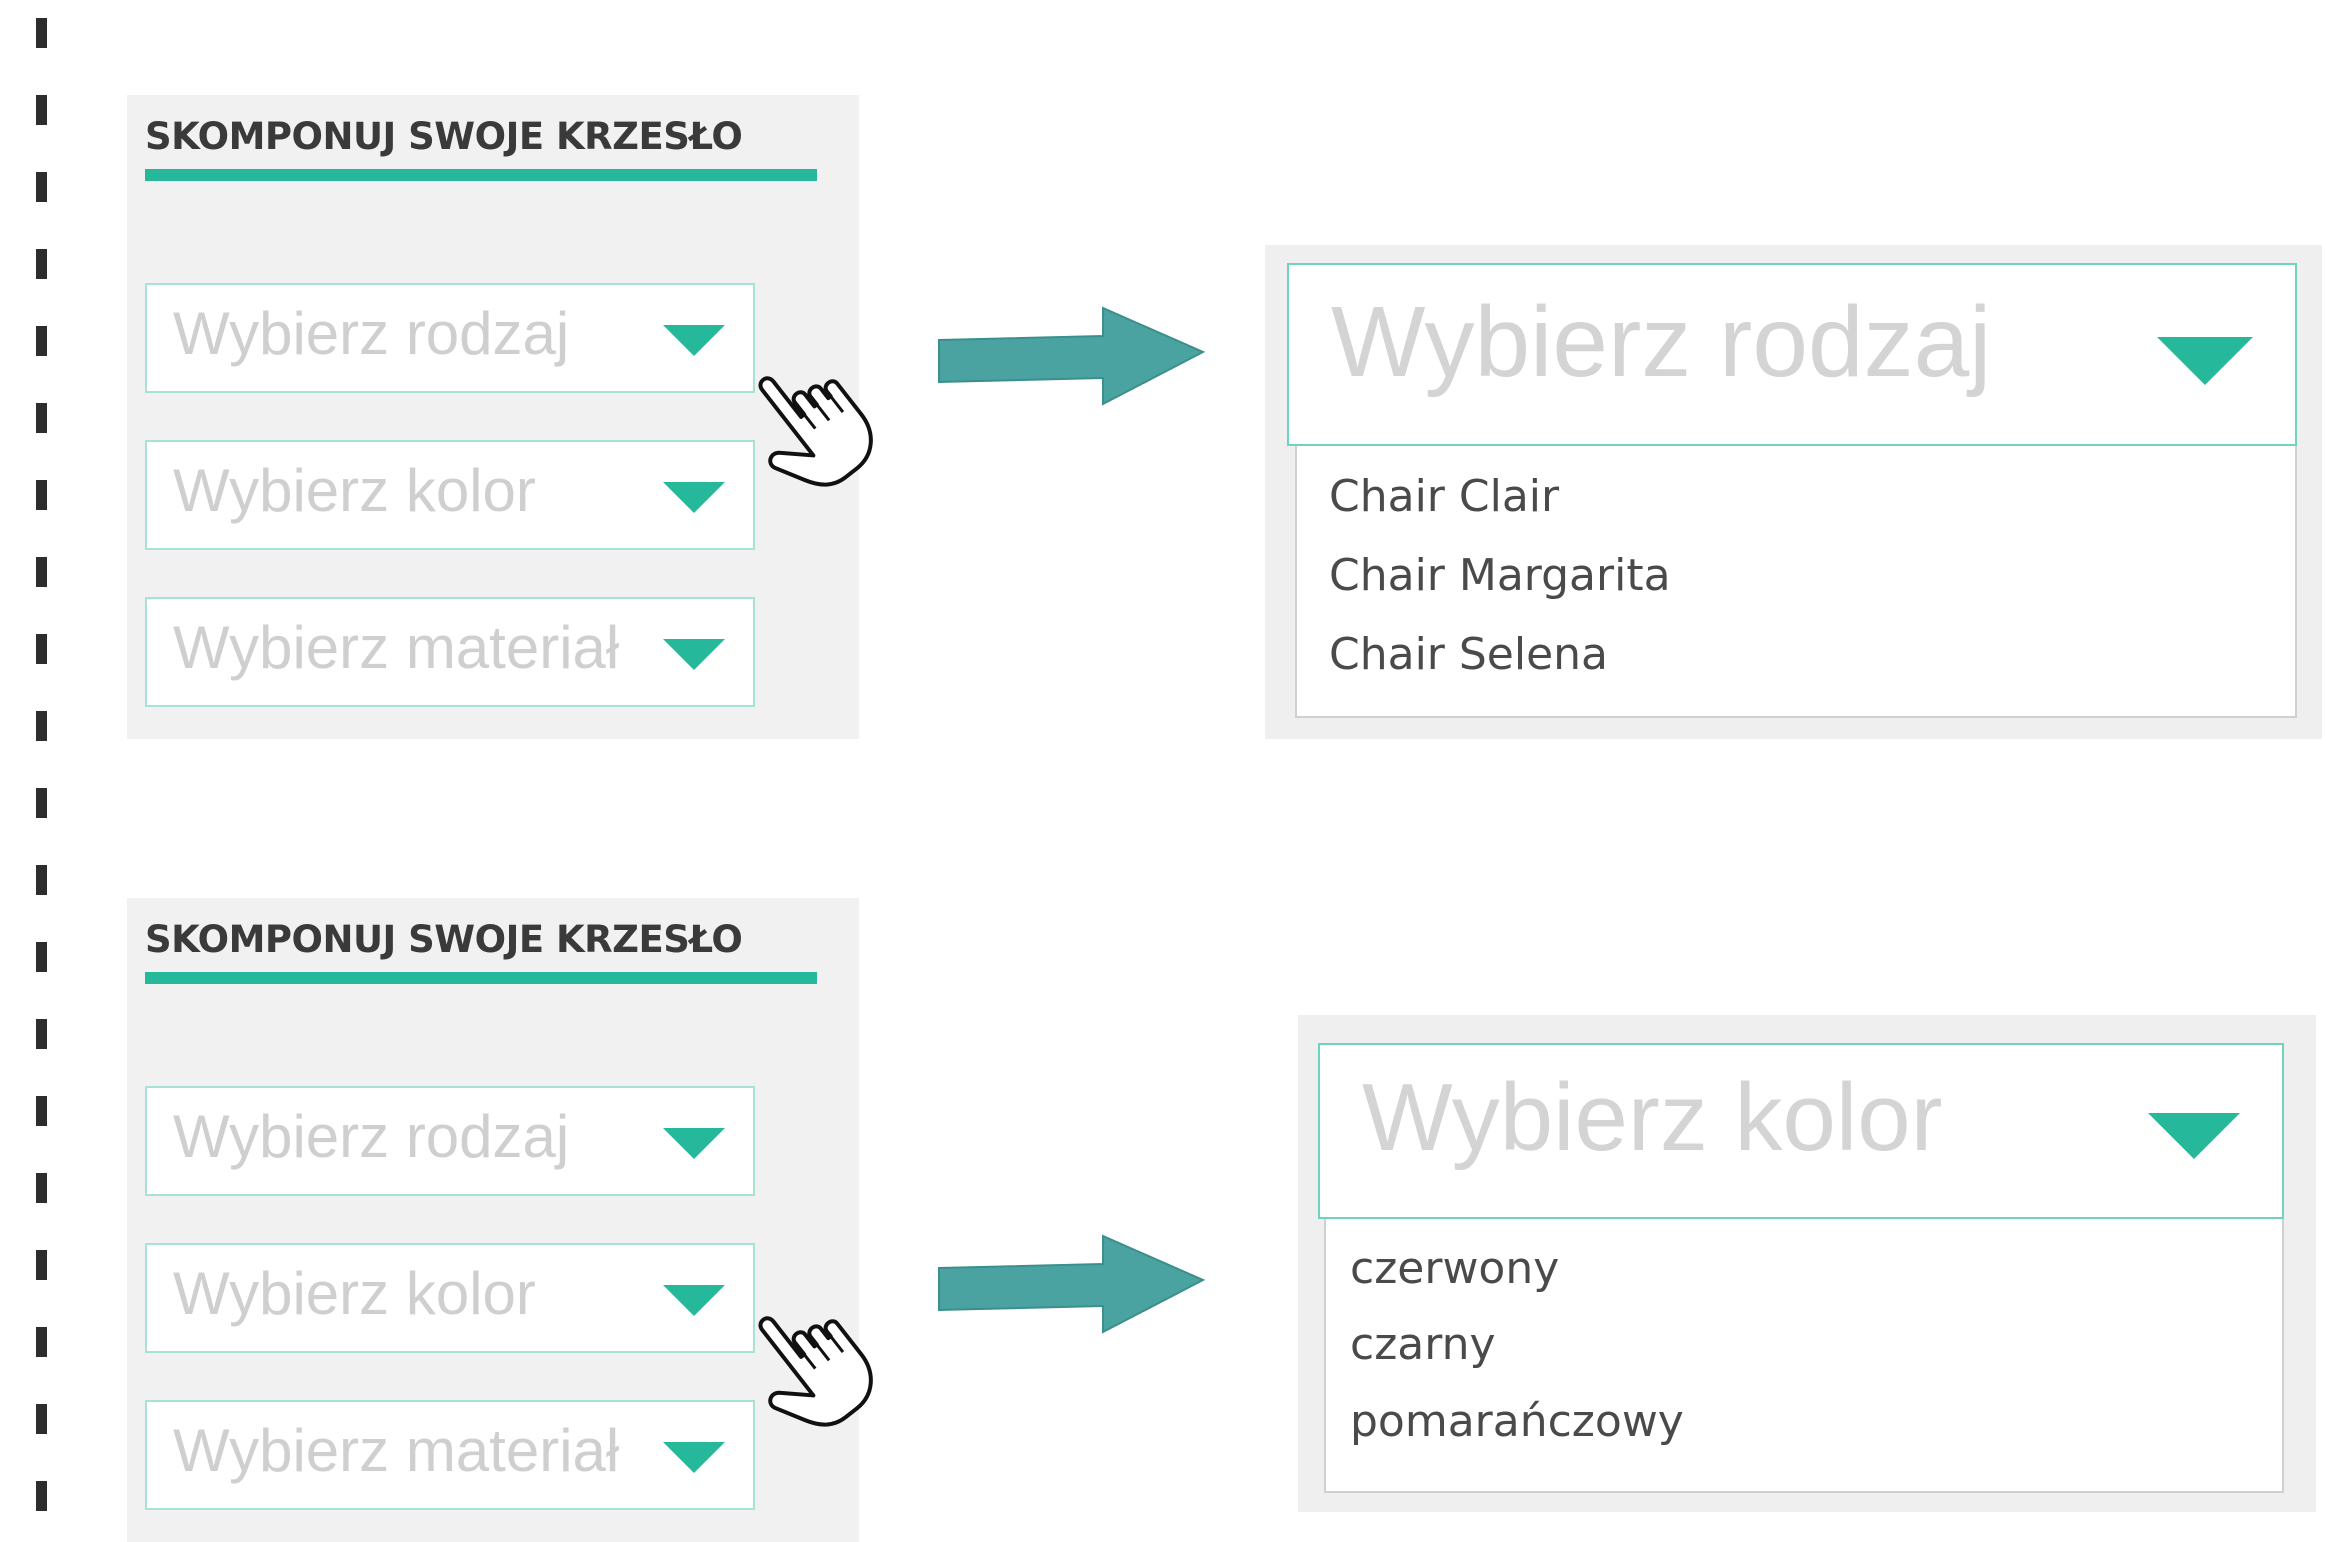  I want to click on type-dropdown-header: Wybierz rodzaj, so click(1792, 354).